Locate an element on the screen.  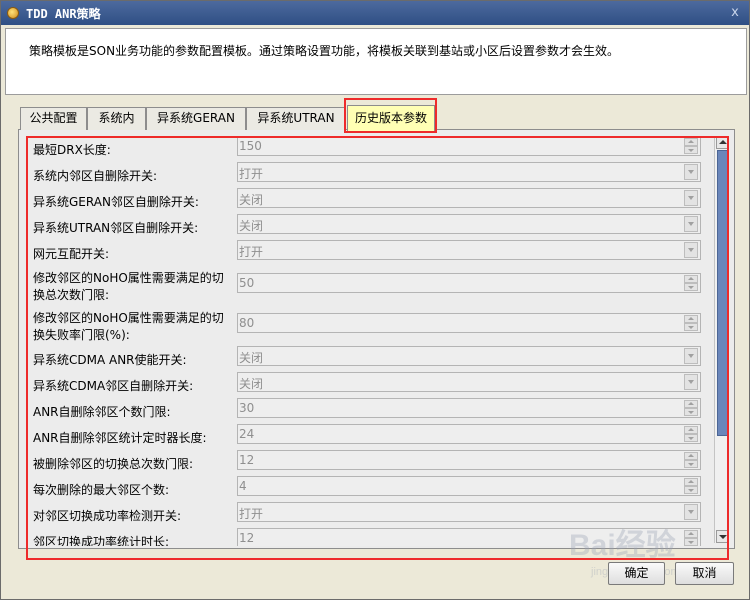
tab-highlight-box is located at coordinates (390, 115).